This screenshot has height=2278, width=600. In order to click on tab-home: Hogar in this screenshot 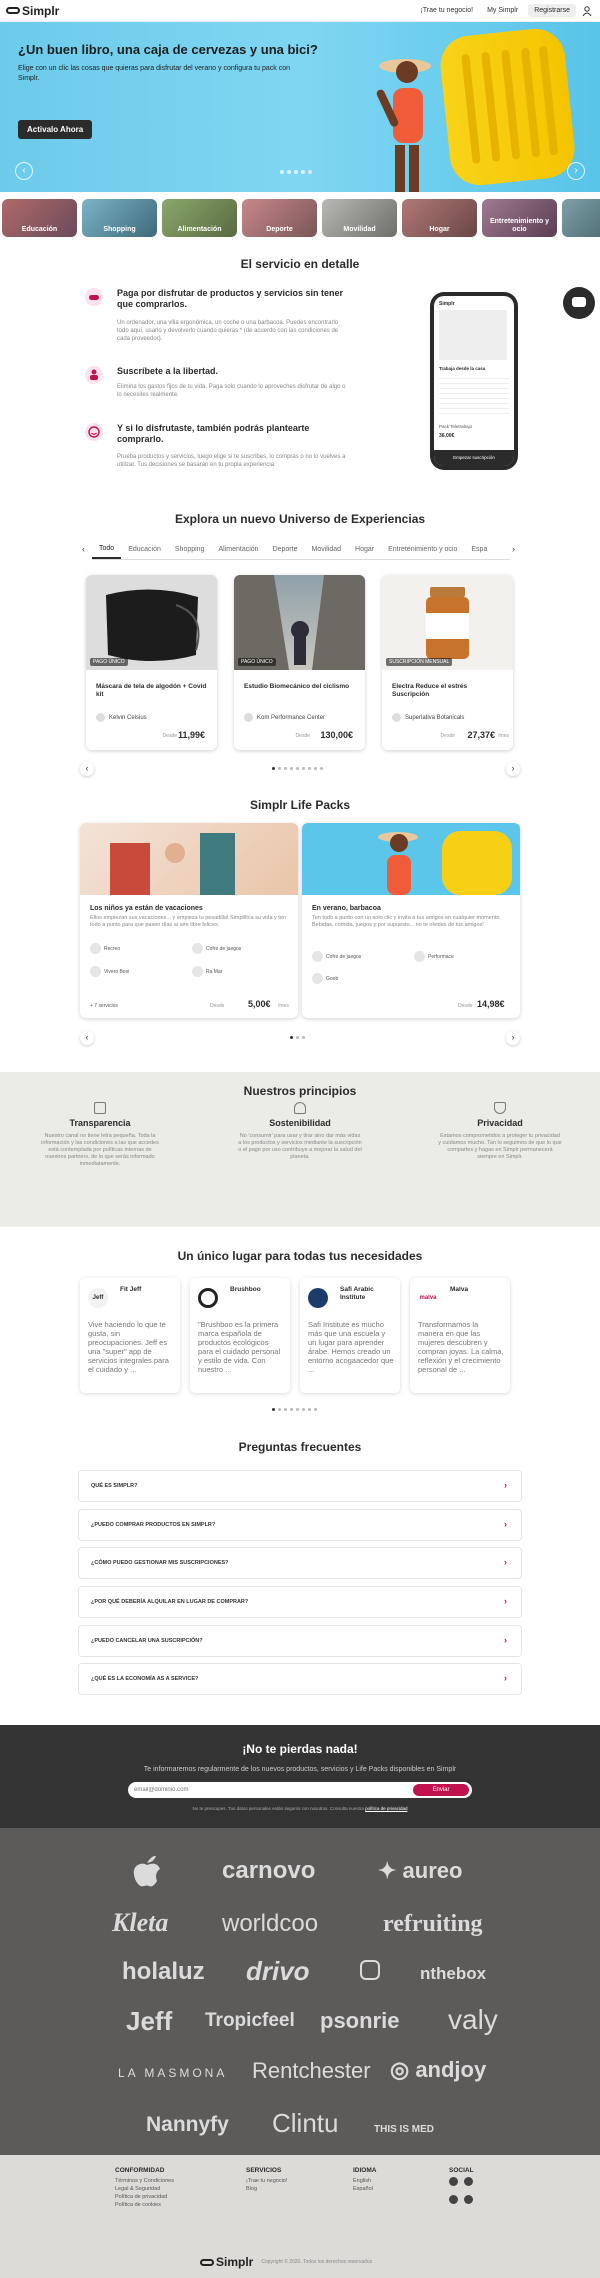, I will do `click(364, 549)`.